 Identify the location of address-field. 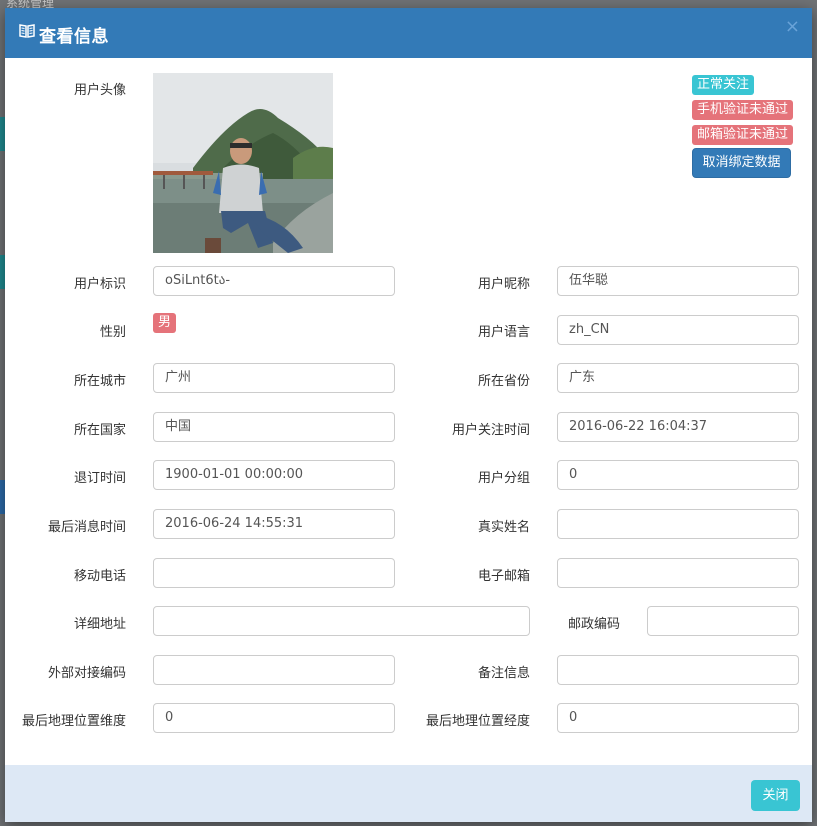
(341, 621).